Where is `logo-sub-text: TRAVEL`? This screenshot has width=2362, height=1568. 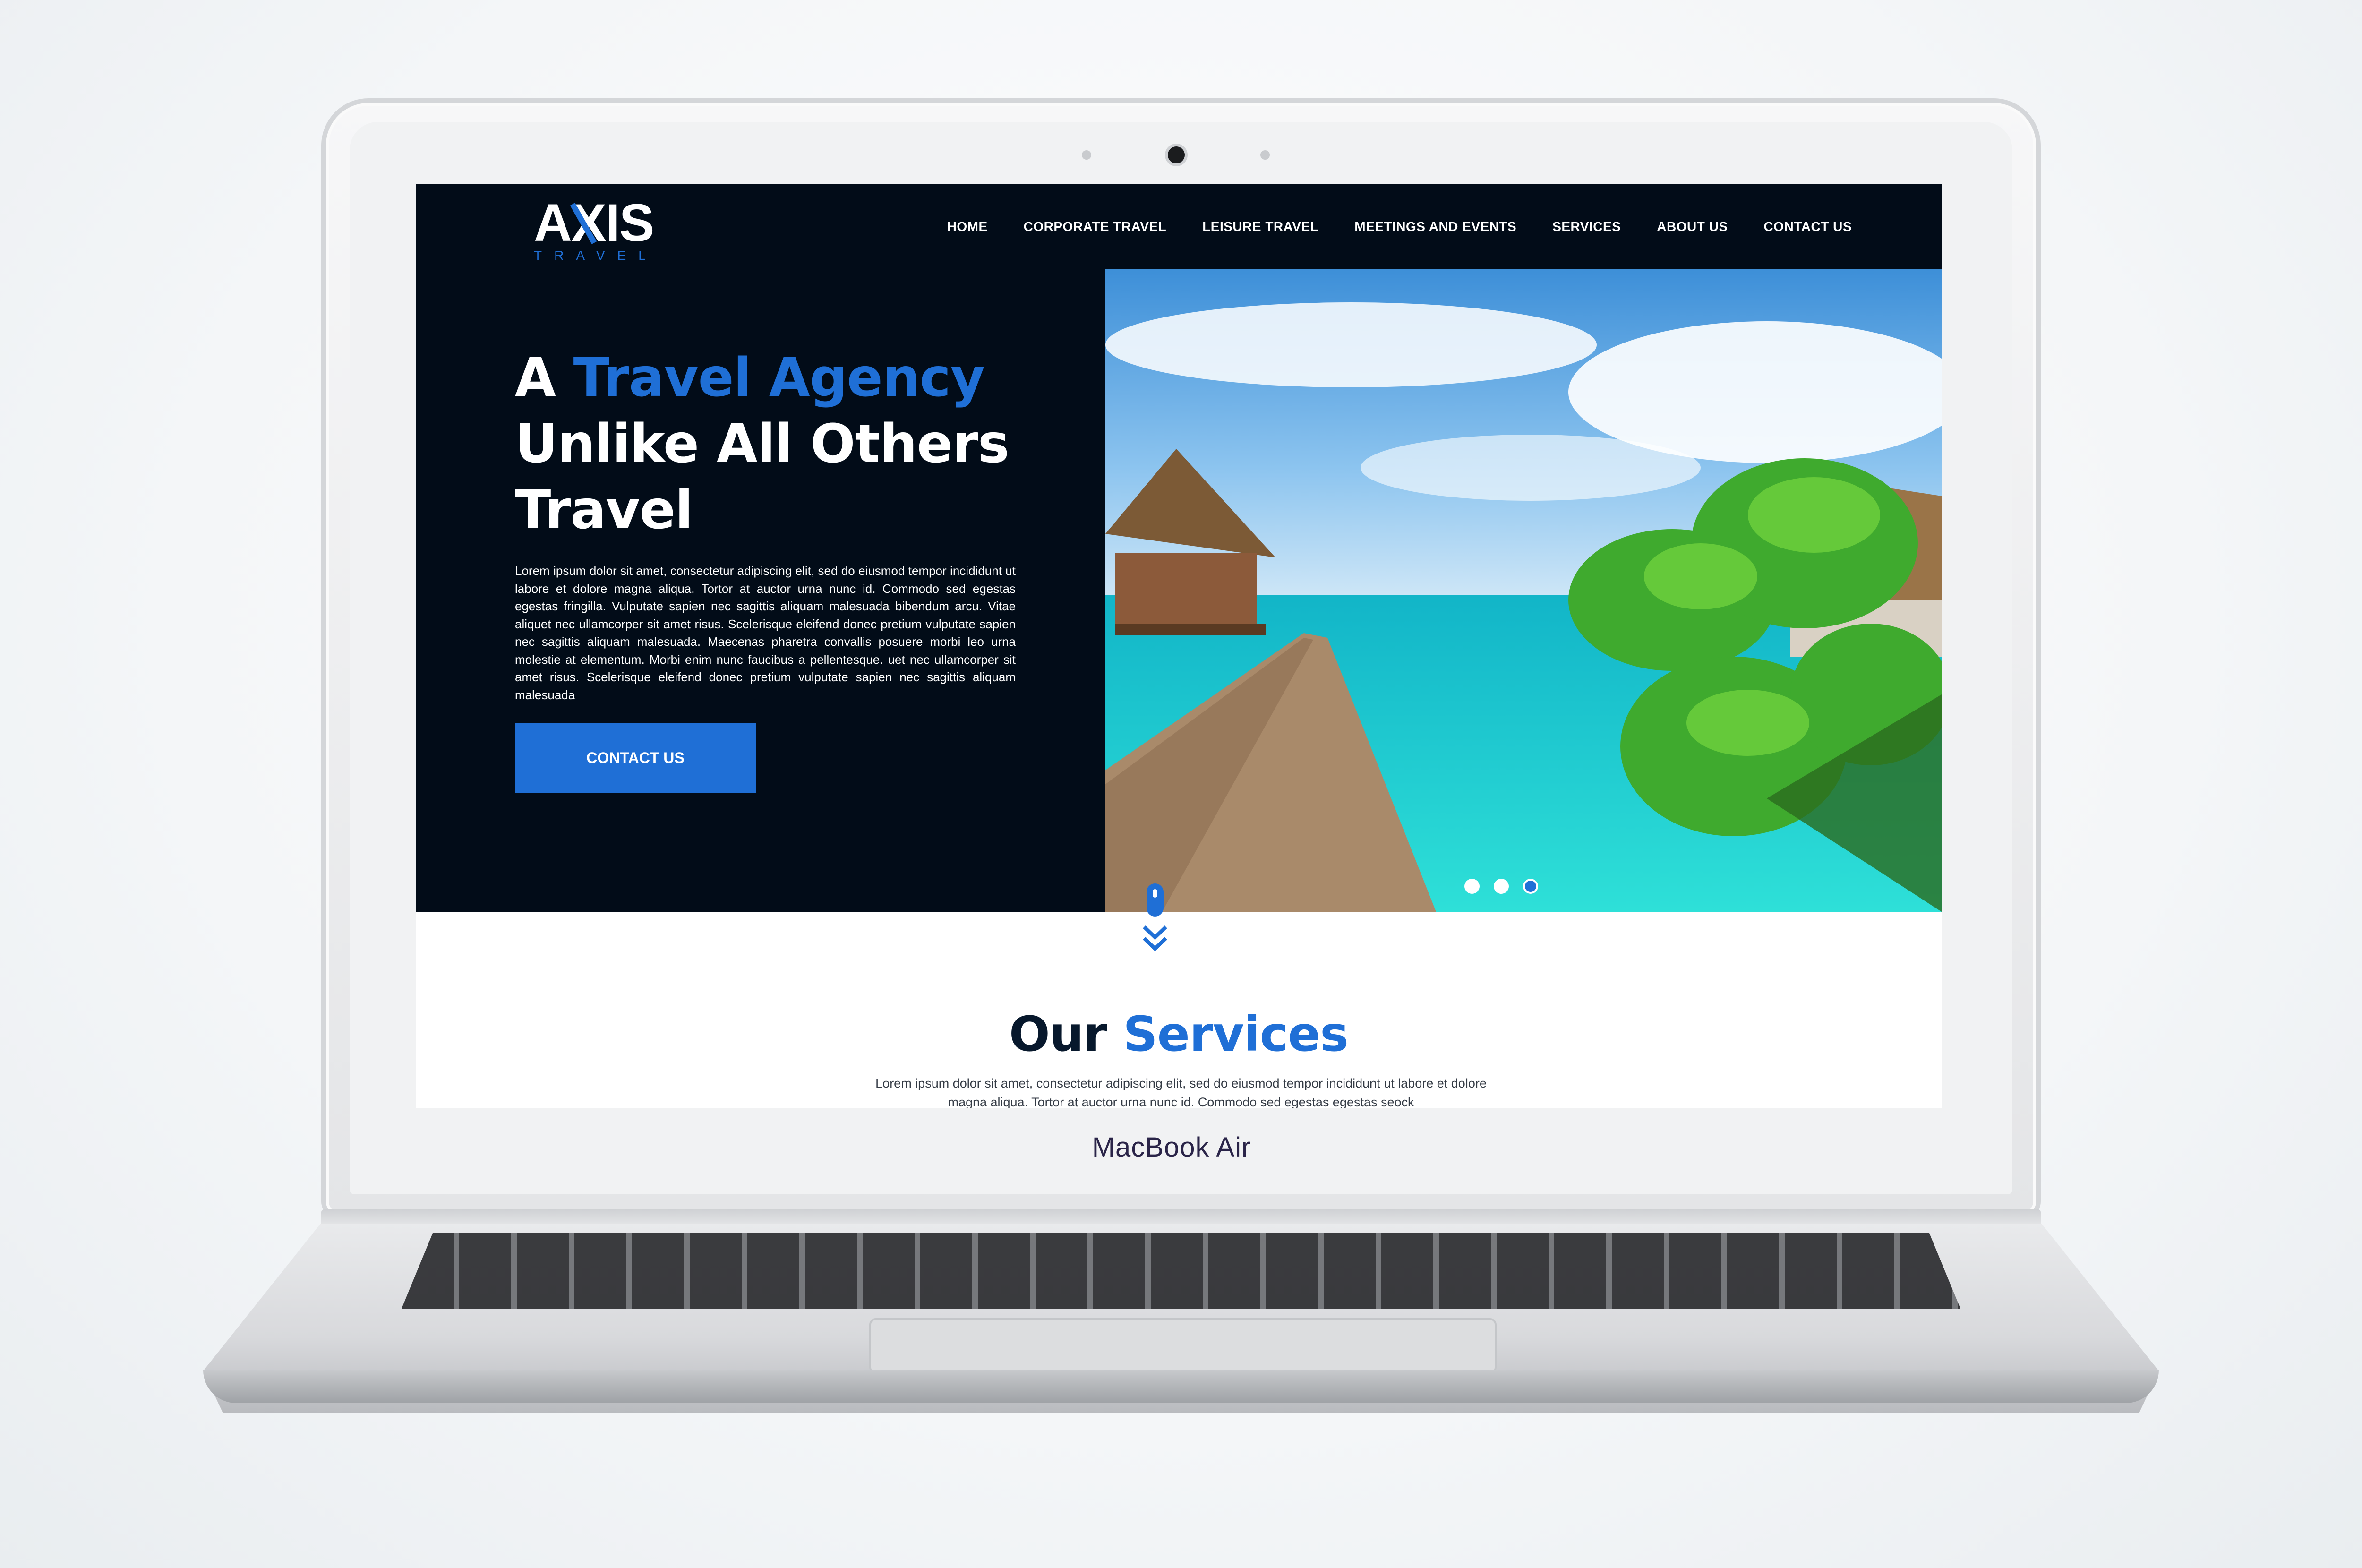 logo-sub-text: TRAVEL is located at coordinates (596, 255).